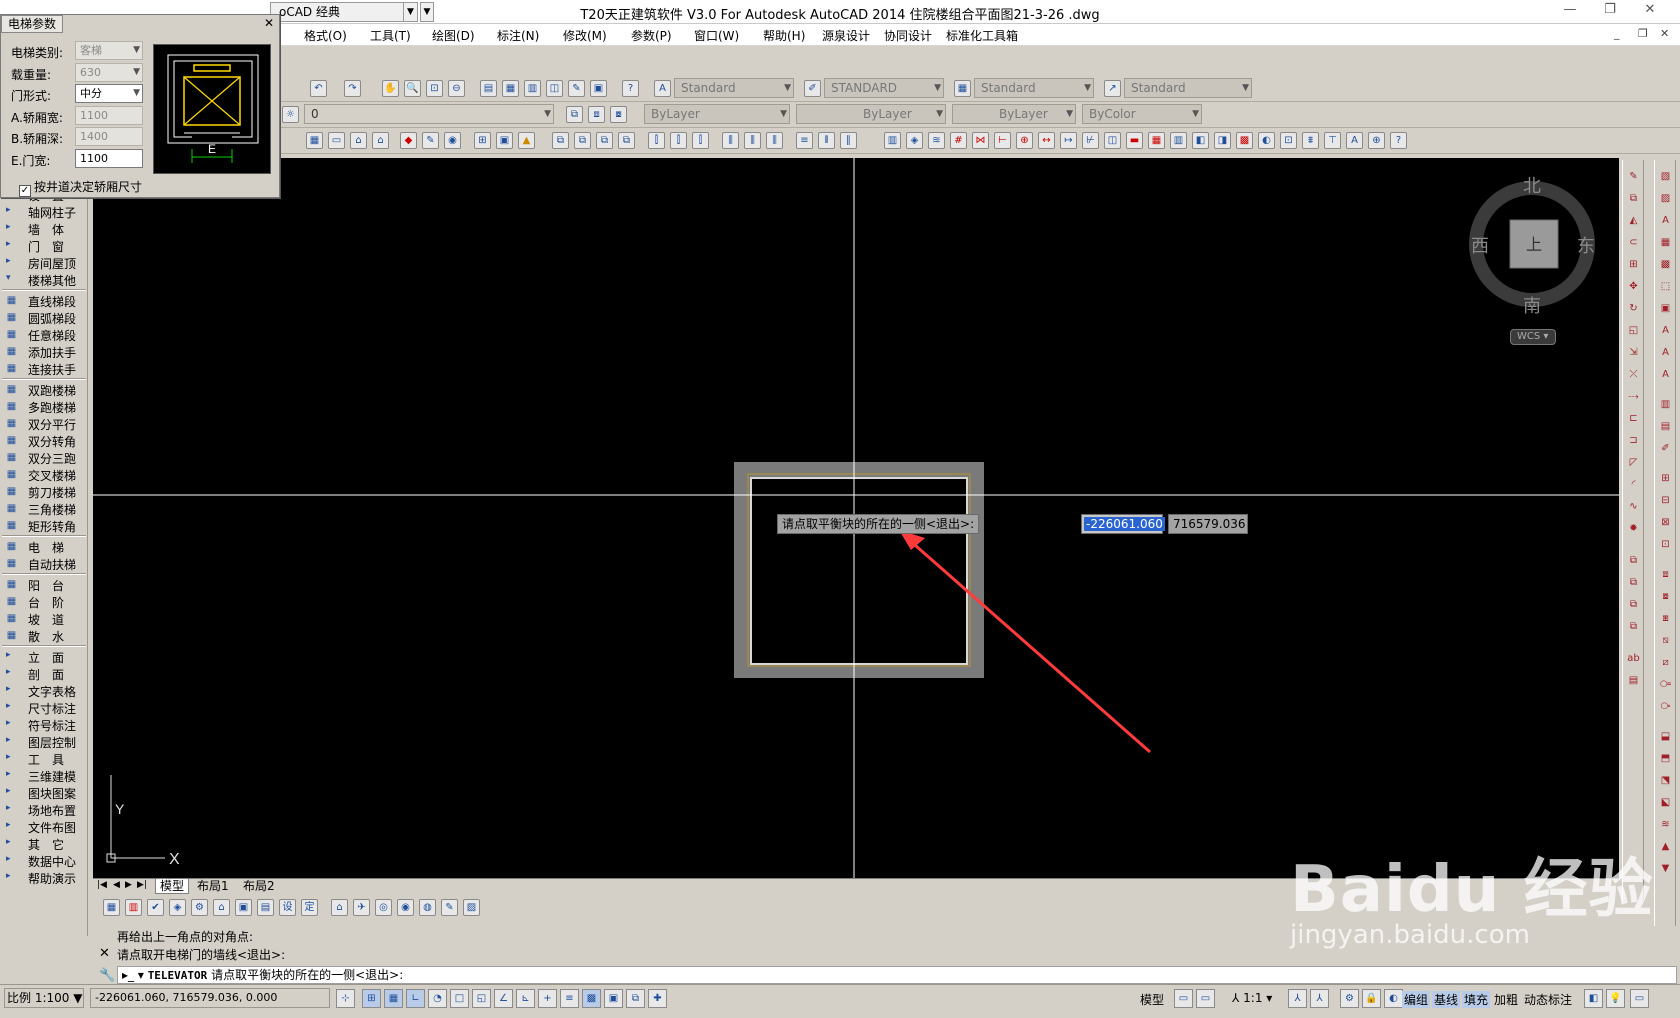 The image size is (1680, 1018). I want to click on menu-window: 窗口(W), so click(716, 35).